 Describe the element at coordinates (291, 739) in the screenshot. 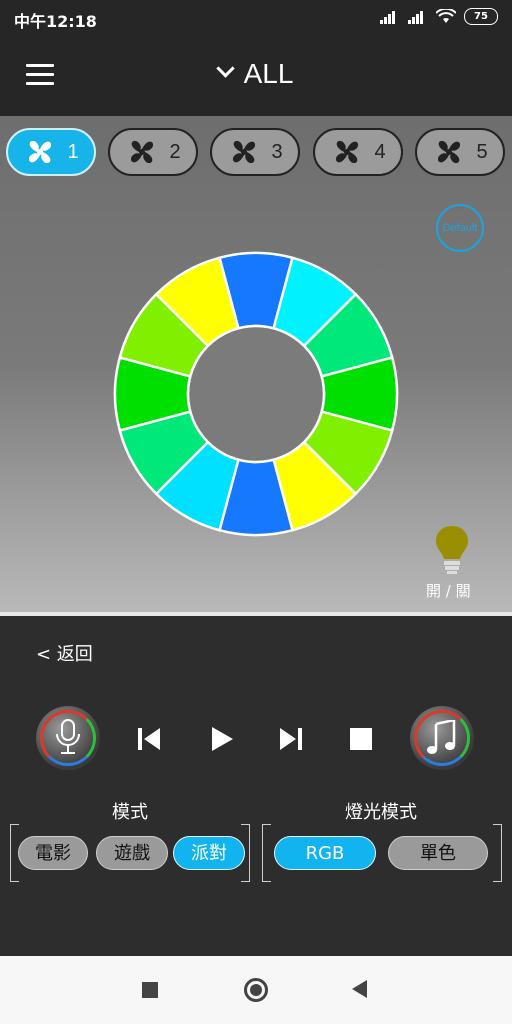

I see `next-icon` at that location.